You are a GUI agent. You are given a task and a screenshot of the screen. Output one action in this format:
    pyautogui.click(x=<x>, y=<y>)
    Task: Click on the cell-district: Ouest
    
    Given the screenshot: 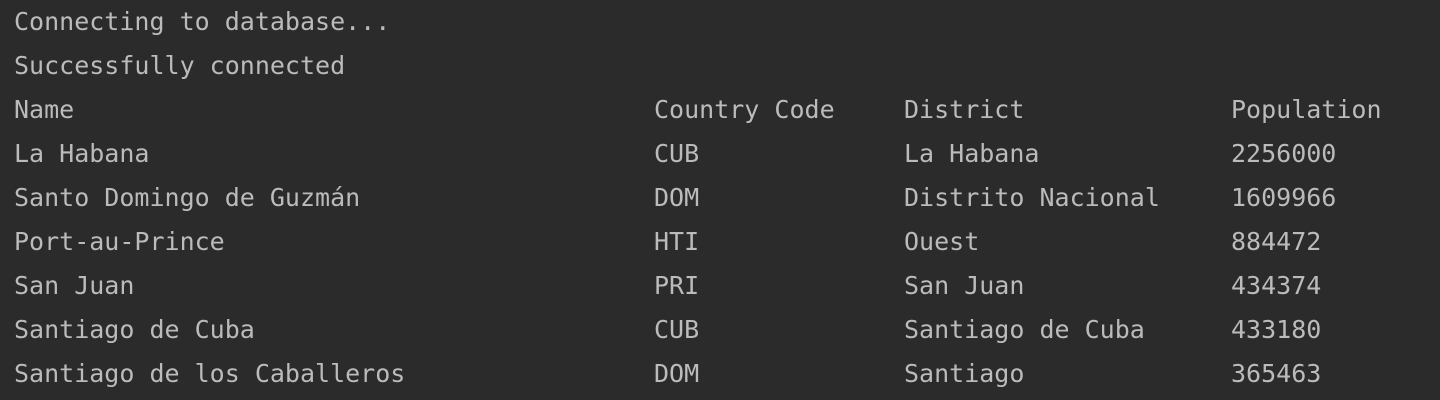 What is the action you would take?
    pyautogui.click(x=942, y=241)
    